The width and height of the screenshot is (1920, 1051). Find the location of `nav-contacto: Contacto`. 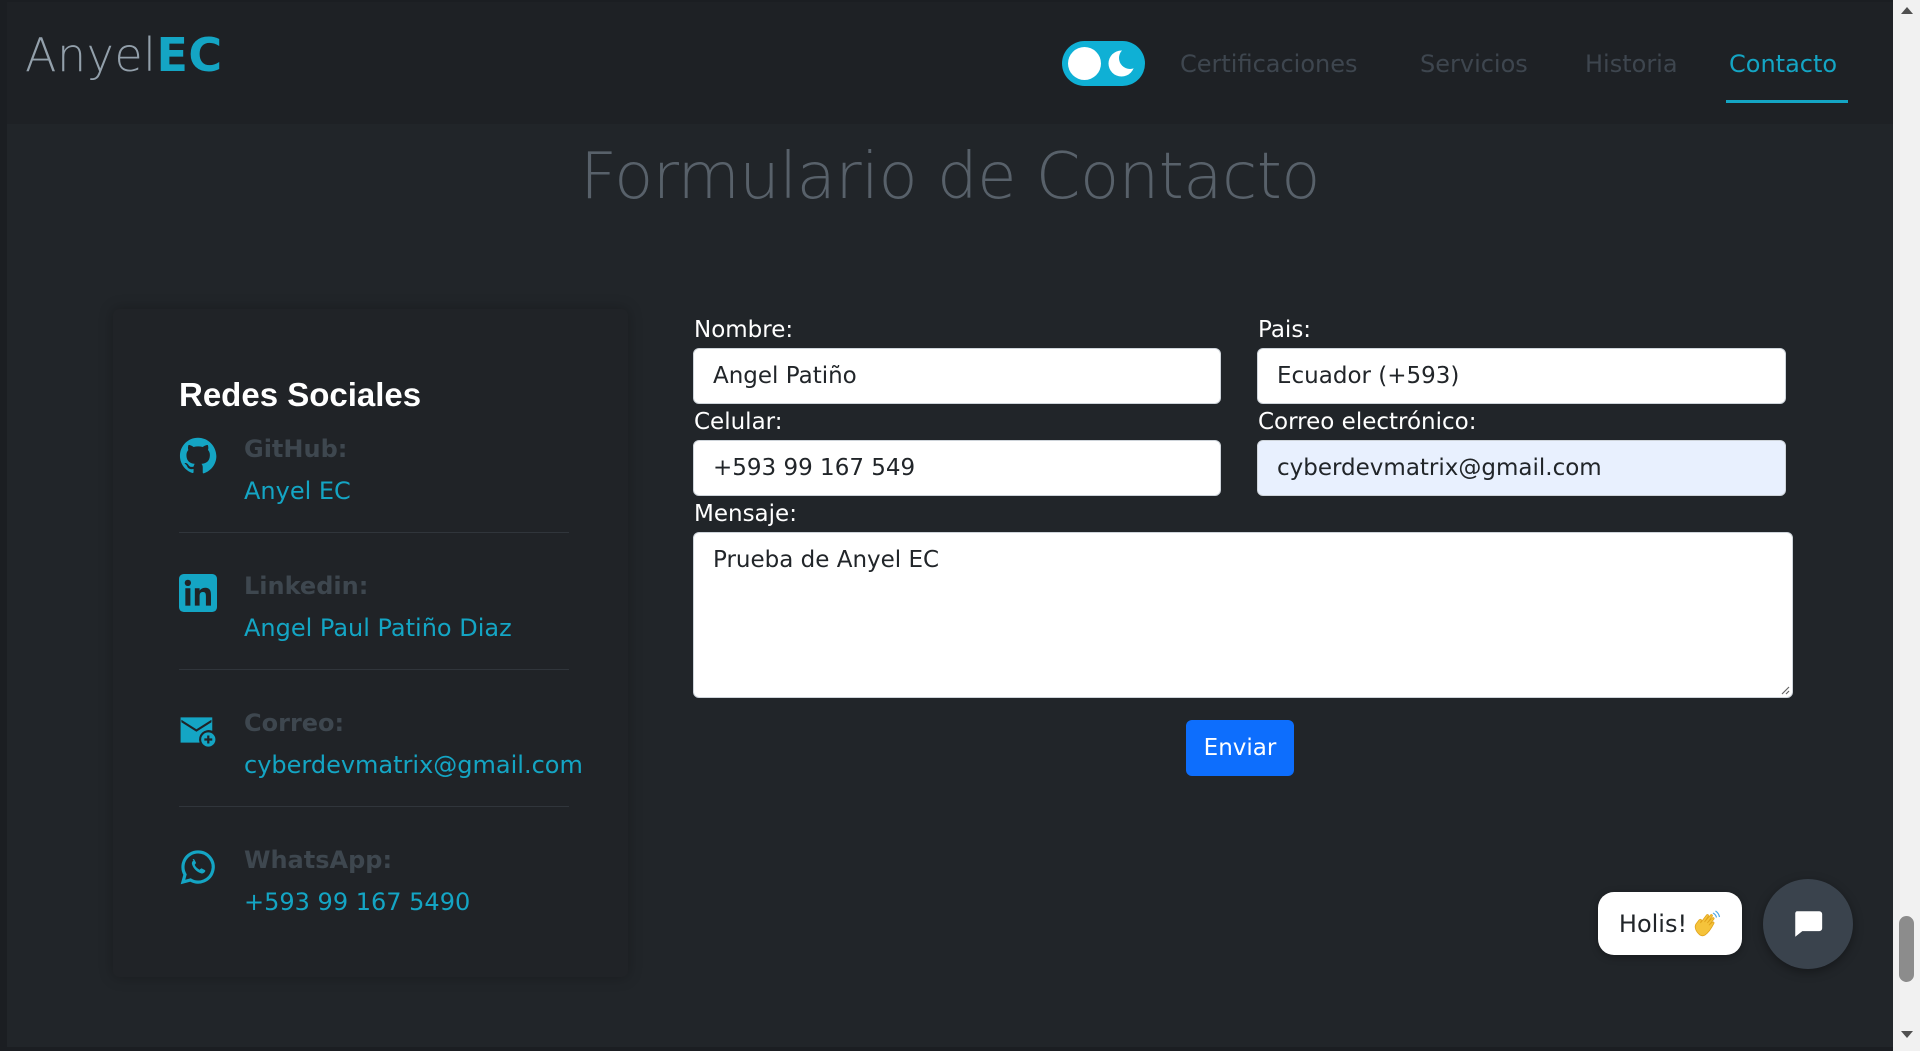

nav-contacto: Contacto is located at coordinates (1783, 64).